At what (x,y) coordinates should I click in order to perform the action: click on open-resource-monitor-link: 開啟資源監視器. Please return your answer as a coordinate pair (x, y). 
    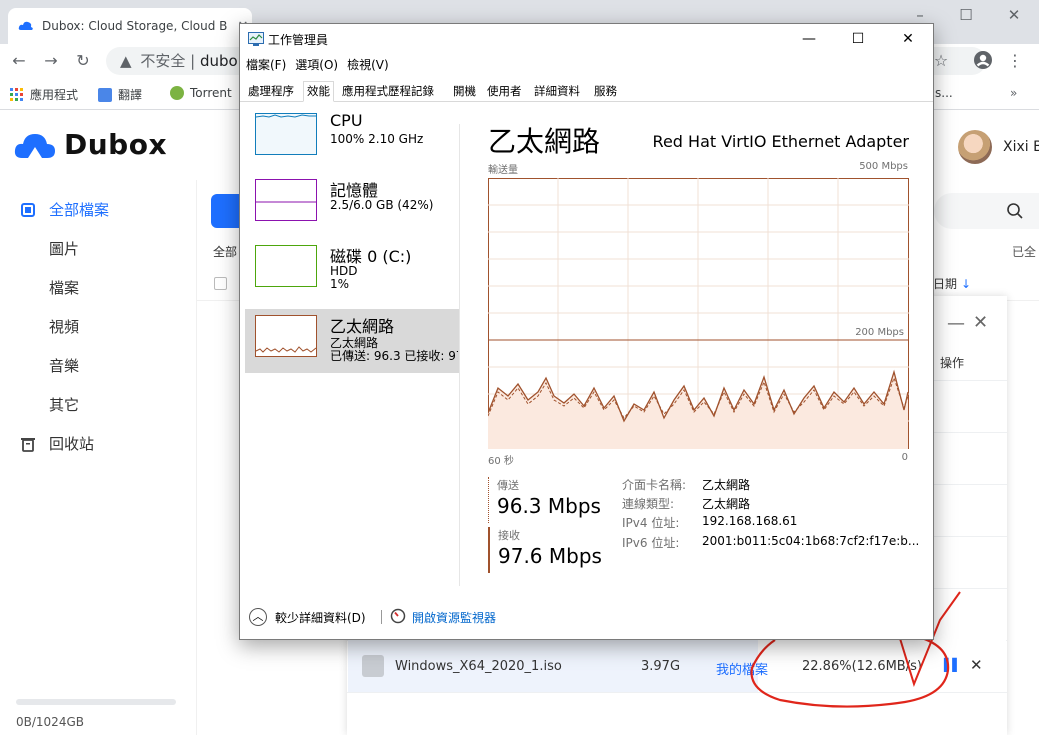
    Looking at the image, I should click on (454, 617).